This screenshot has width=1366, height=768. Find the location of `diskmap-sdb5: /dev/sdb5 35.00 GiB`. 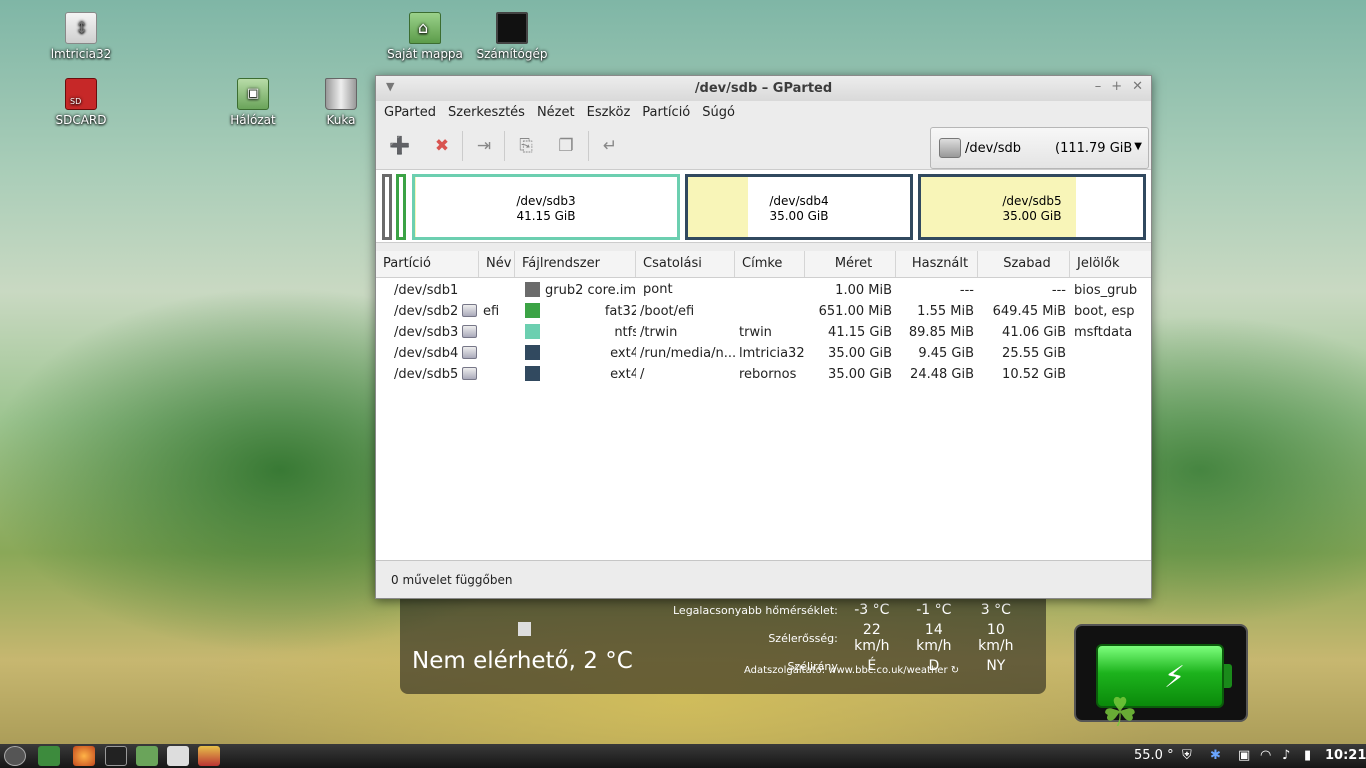

diskmap-sdb5: /dev/sdb5 35.00 GiB is located at coordinates (1032, 207).